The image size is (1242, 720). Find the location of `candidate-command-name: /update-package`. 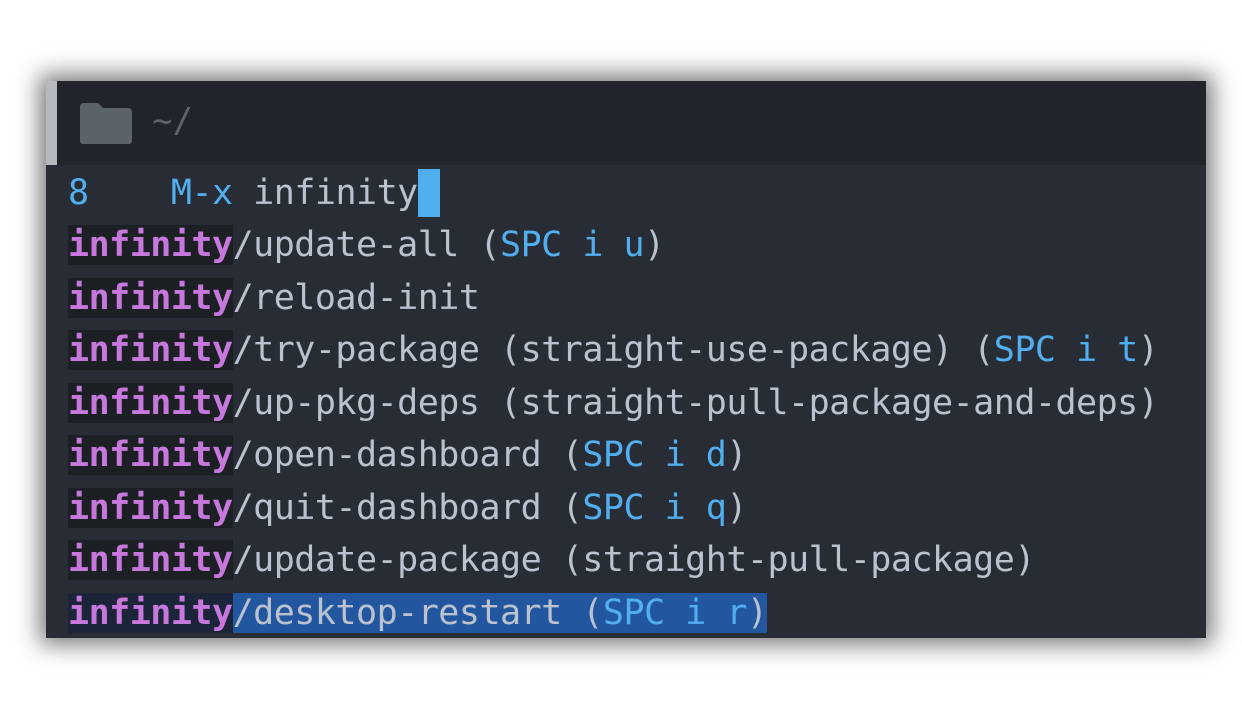

candidate-command-name: /update-package is located at coordinates (387, 560).